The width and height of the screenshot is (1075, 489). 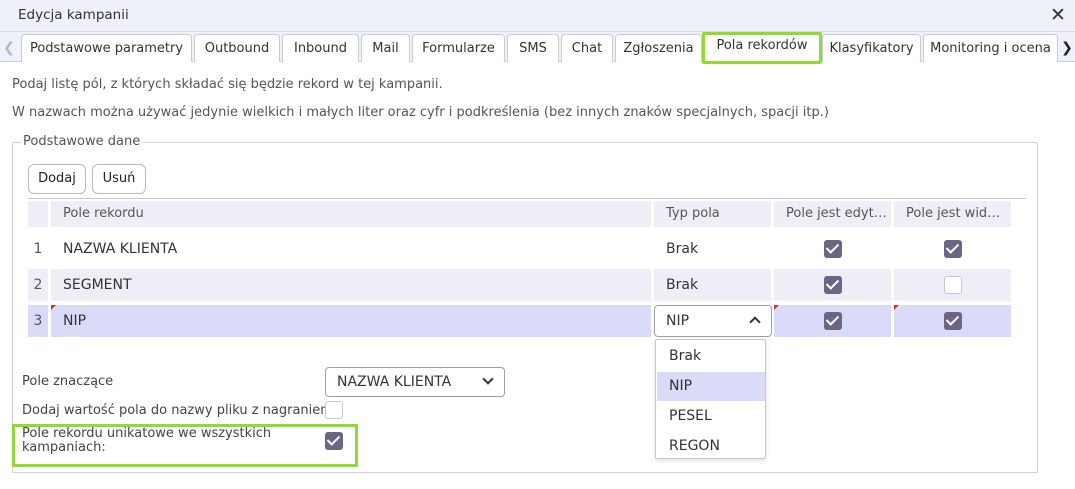 I want to click on row-number: 1, so click(x=38, y=249).